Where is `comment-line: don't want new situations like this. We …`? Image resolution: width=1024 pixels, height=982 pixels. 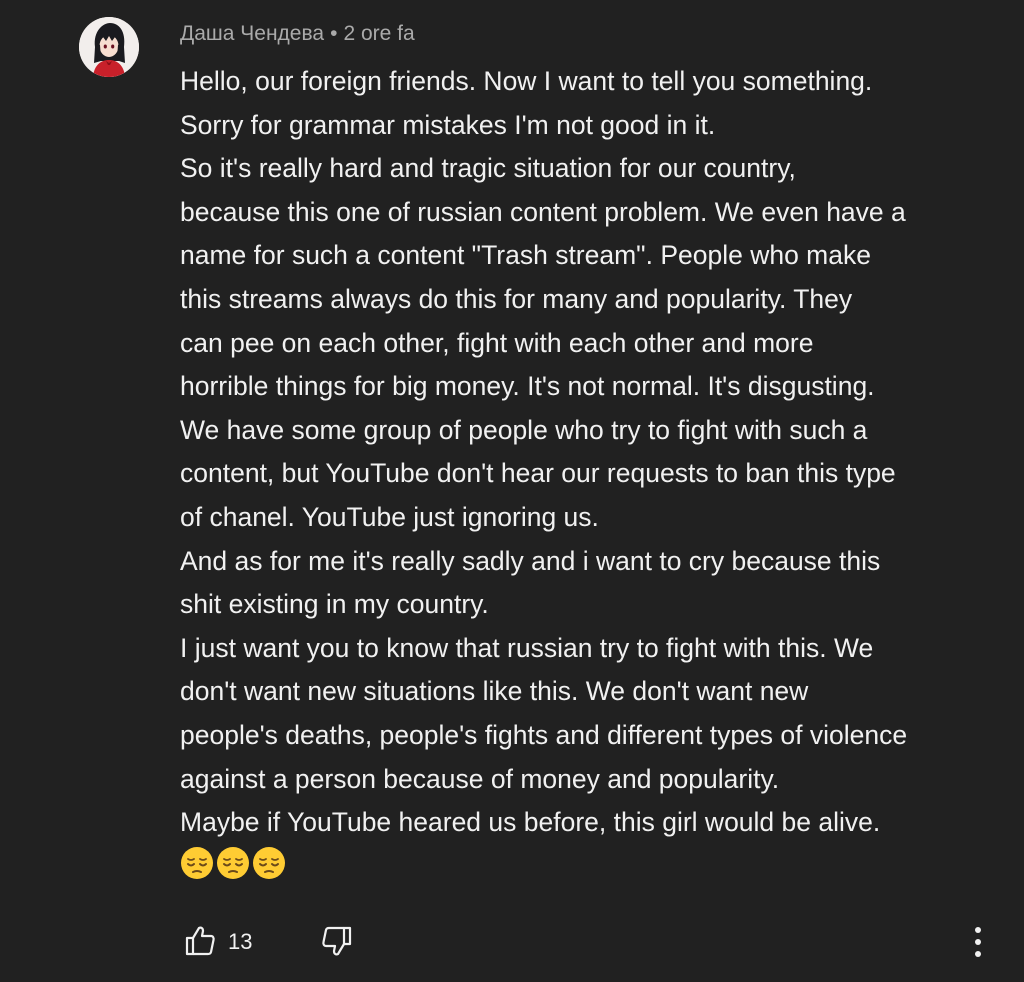 comment-line: don't want new situations like this. We … is located at coordinates (494, 691).